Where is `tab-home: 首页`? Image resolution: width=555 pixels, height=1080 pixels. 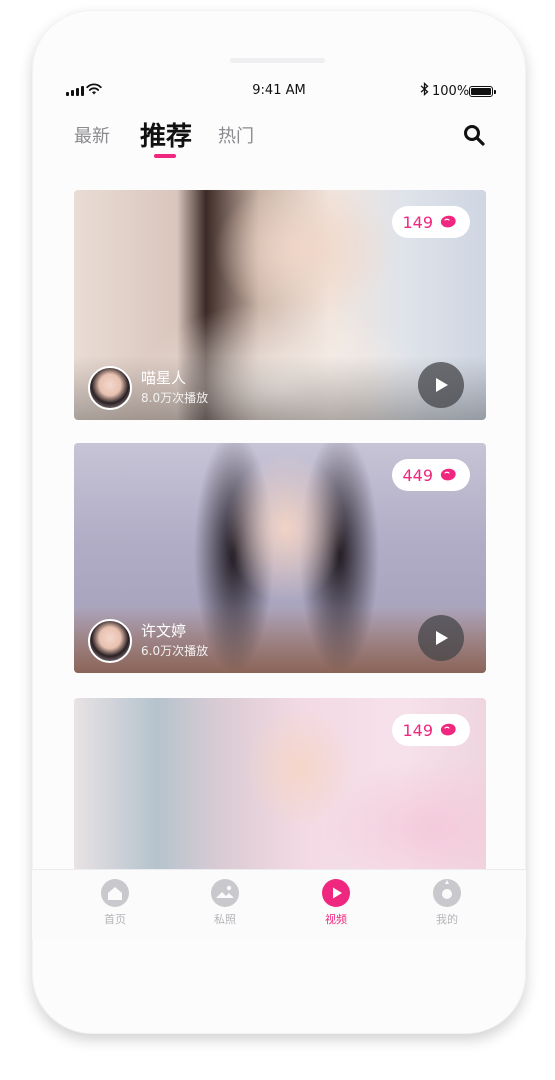
tab-home: 首页 is located at coordinates (115, 902).